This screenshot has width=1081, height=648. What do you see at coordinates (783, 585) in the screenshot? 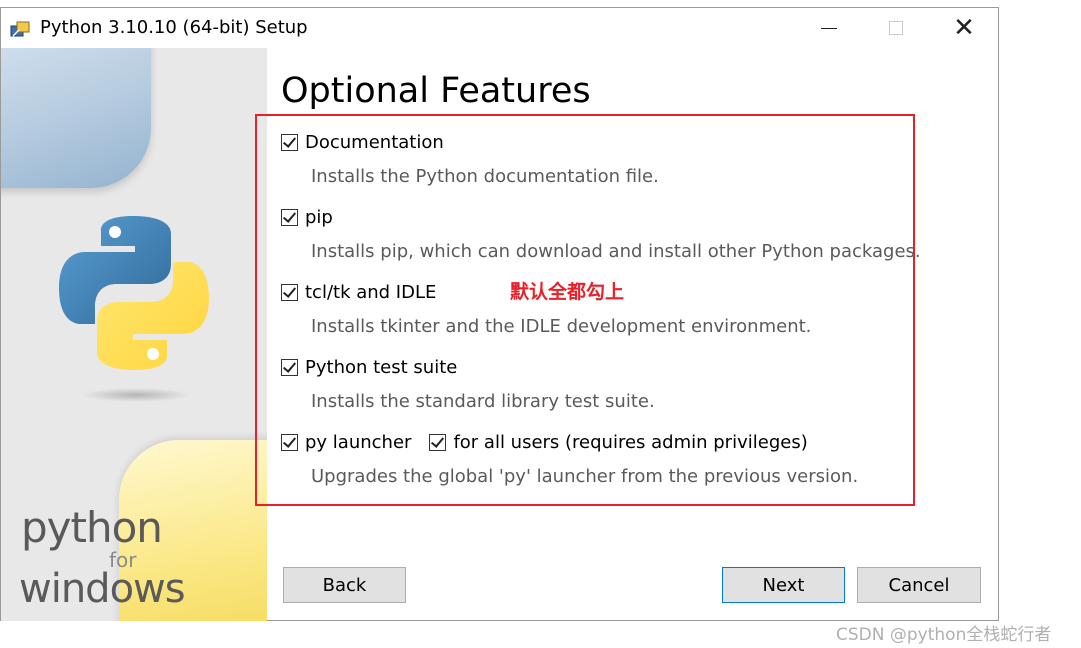
I see `next-button: Next` at bounding box center [783, 585].